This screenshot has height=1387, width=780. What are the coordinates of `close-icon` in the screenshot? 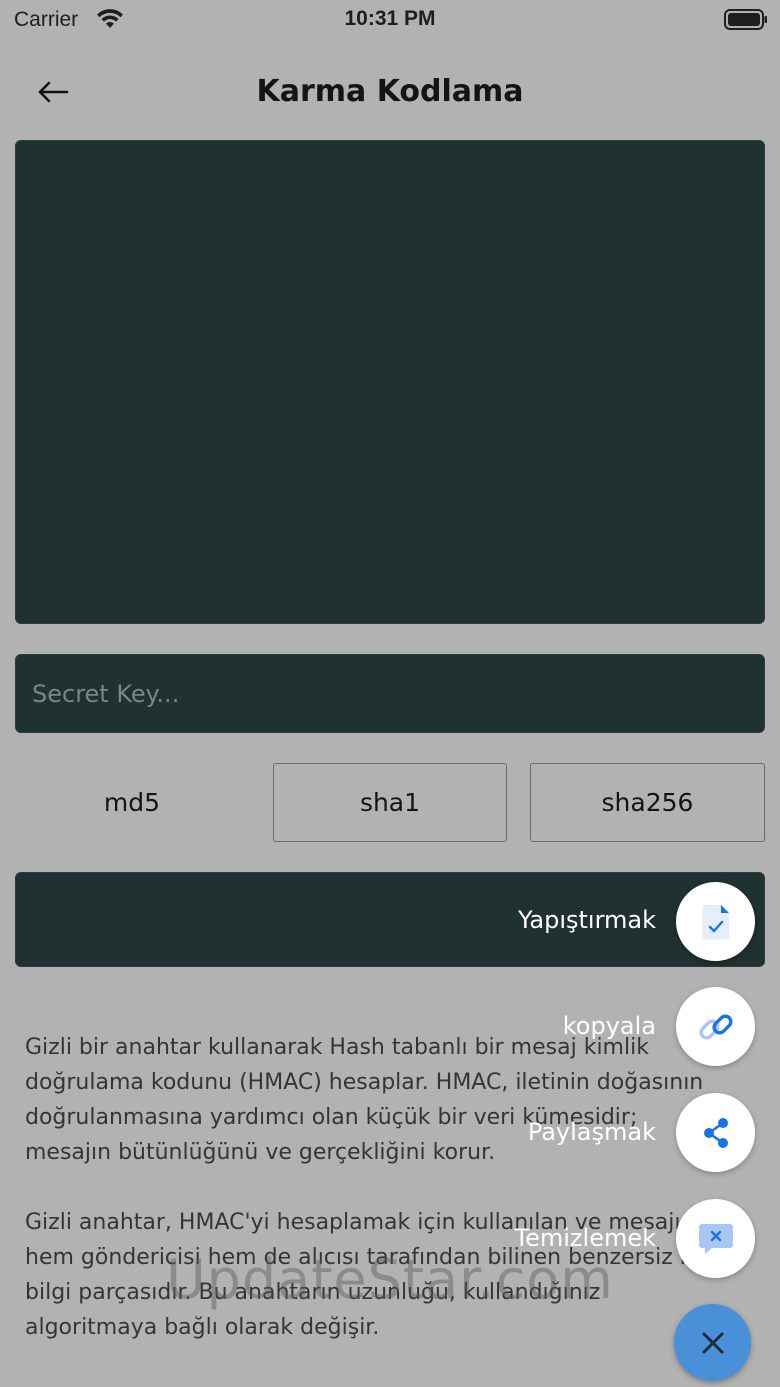 It's located at (712, 1342).